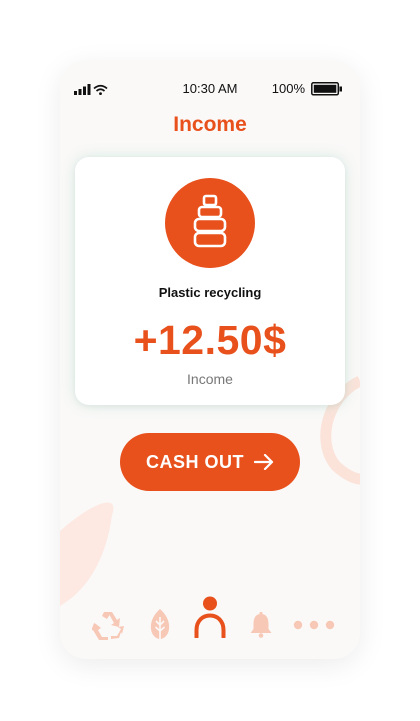  I want to click on nav-item-recycle, so click(108, 625).